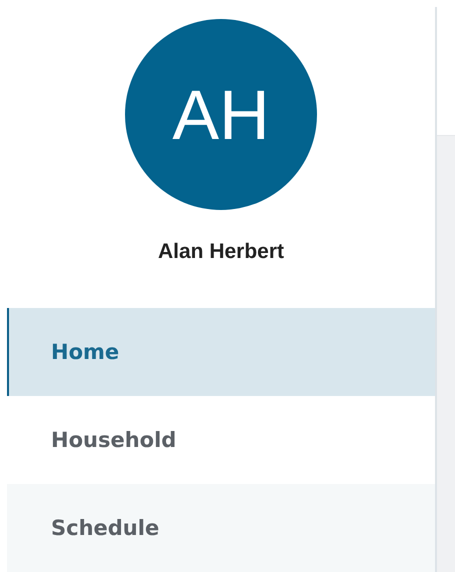  Describe the element at coordinates (221, 114) in the screenshot. I see `avatar: AH` at that location.